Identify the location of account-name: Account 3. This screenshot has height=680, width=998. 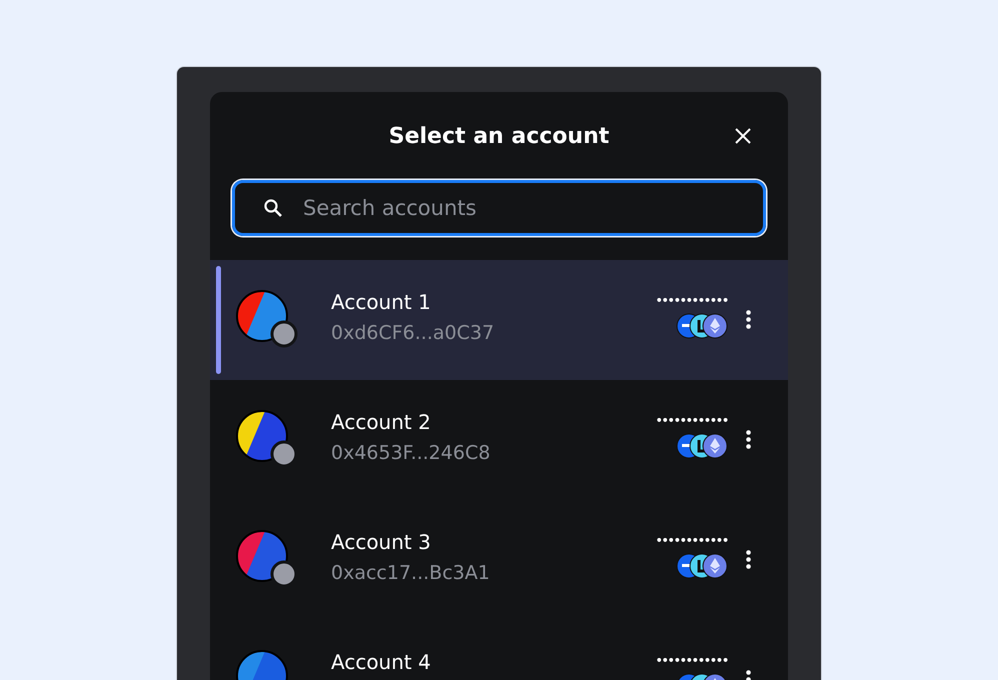
(381, 542).